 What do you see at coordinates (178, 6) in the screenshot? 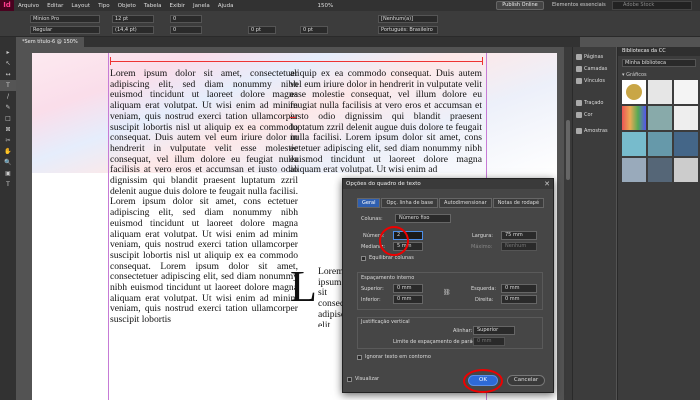
I see `menu-exibir: Exibir` at bounding box center [178, 6].